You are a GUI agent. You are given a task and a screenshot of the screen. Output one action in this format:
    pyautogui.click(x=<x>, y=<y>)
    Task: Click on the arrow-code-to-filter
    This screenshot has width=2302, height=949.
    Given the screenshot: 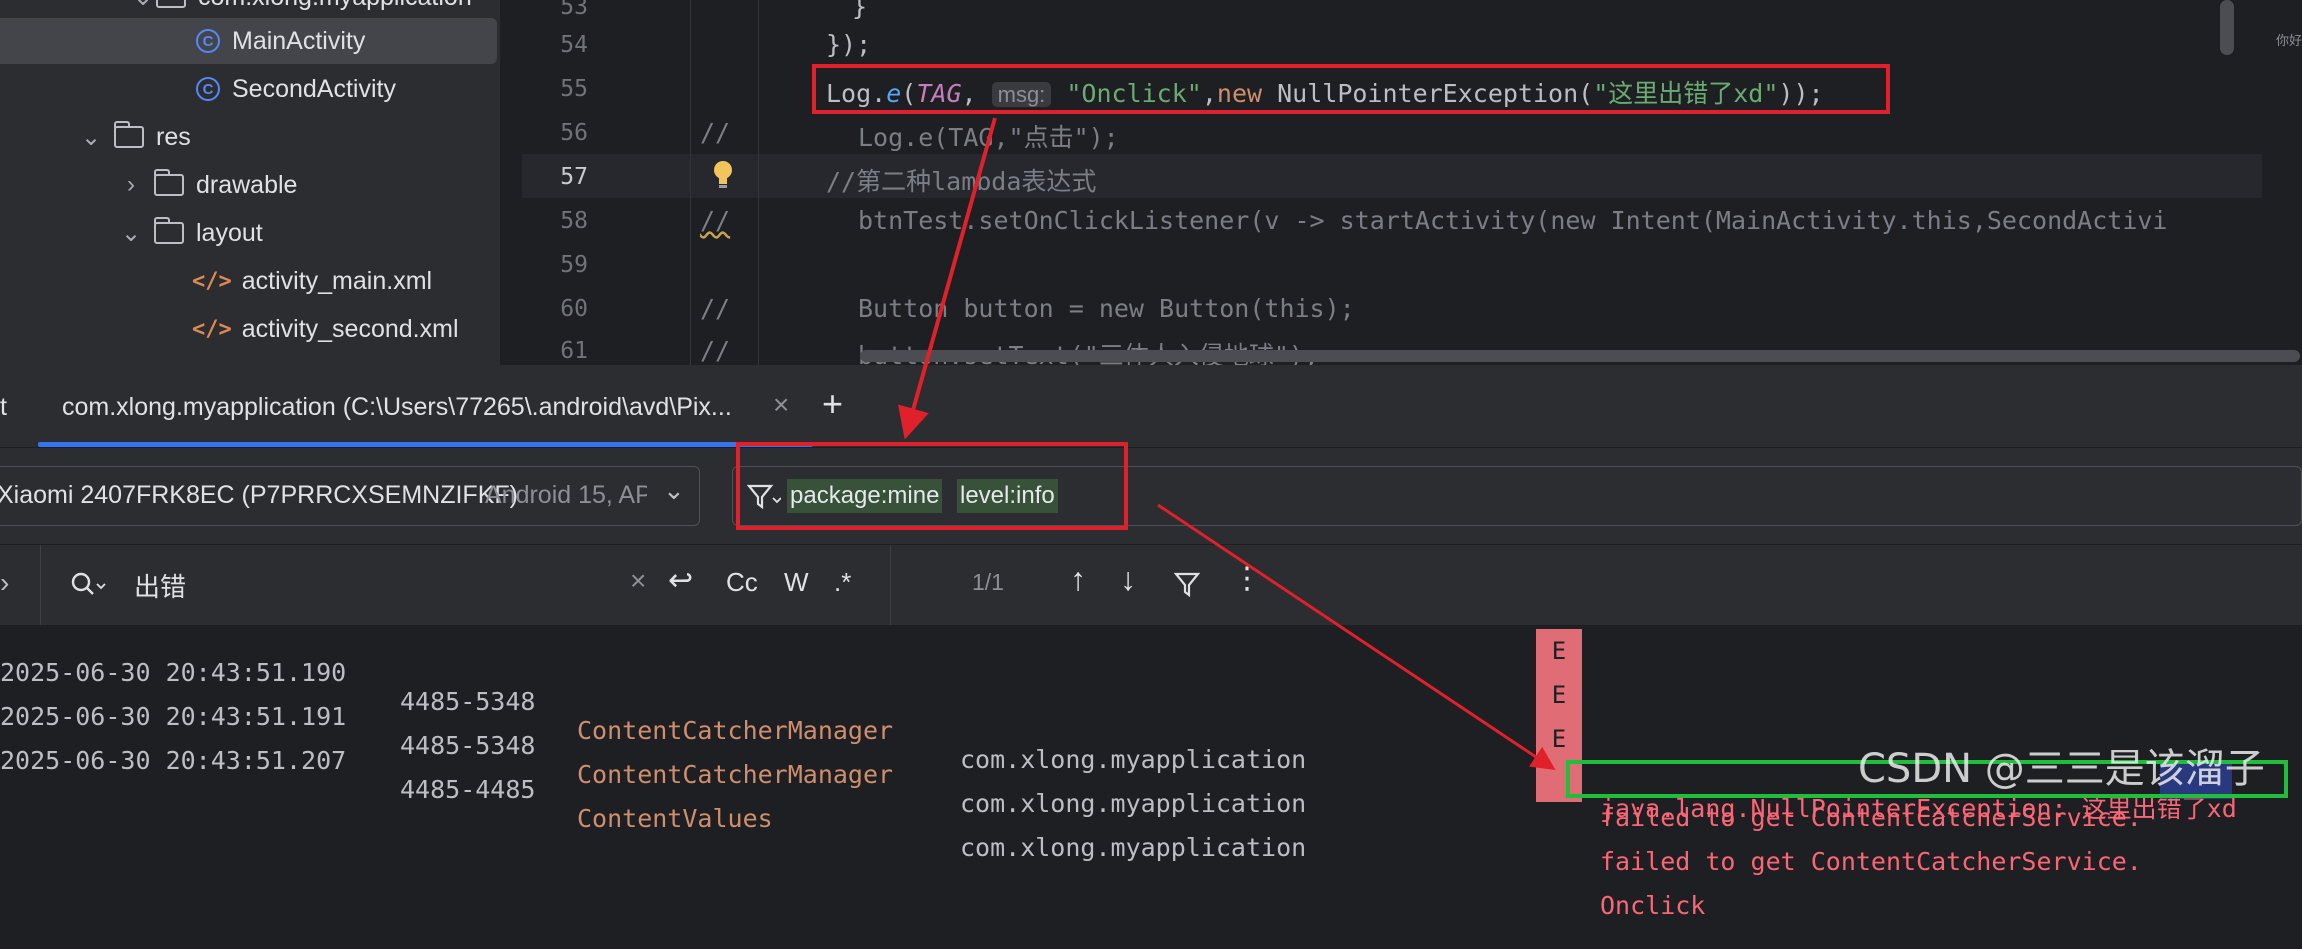 What is the action you would take?
    pyautogui.click(x=947, y=278)
    